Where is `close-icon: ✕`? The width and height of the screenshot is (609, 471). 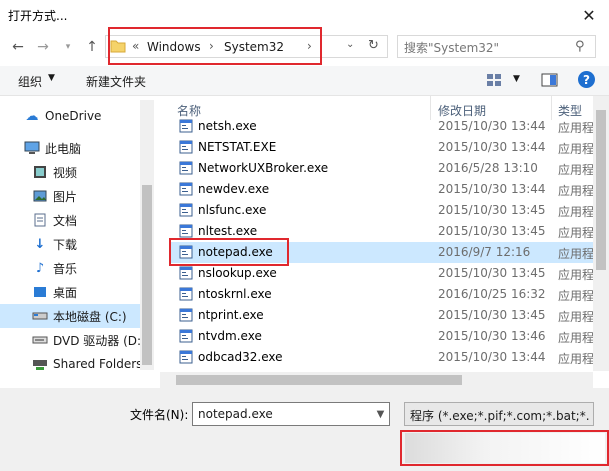 close-icon: ✕ is located at coordinates (589, 15).